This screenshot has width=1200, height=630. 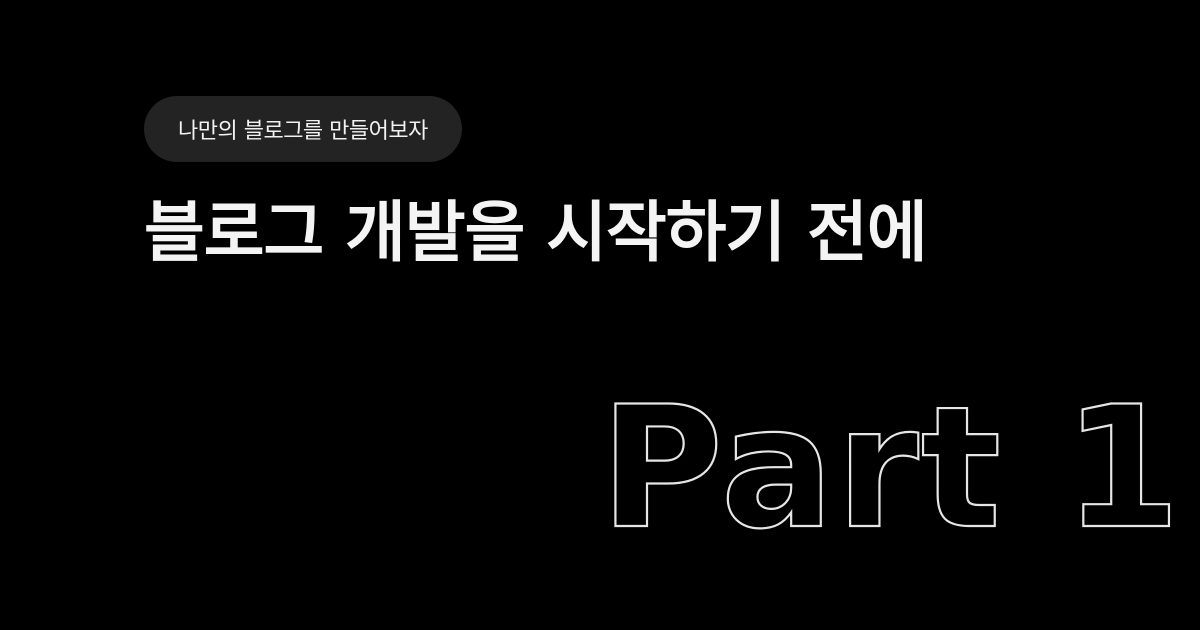 What do you see at coordinates (536, 232) in the screenshot?
I see `headline-title: 블로그 개발을 시작하기 전에` at bounding box center [536, 232].